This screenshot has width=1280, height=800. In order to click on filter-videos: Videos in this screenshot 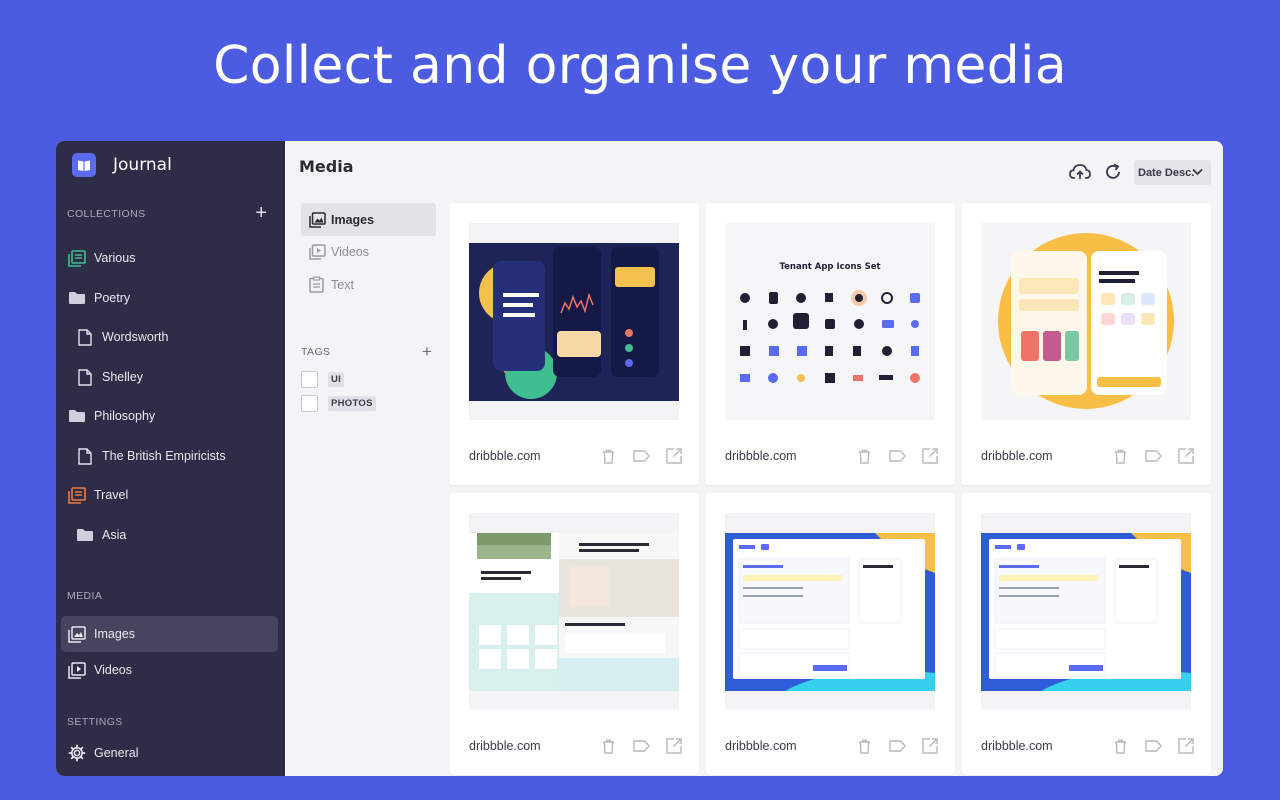, I will do `click(368, 251)`.